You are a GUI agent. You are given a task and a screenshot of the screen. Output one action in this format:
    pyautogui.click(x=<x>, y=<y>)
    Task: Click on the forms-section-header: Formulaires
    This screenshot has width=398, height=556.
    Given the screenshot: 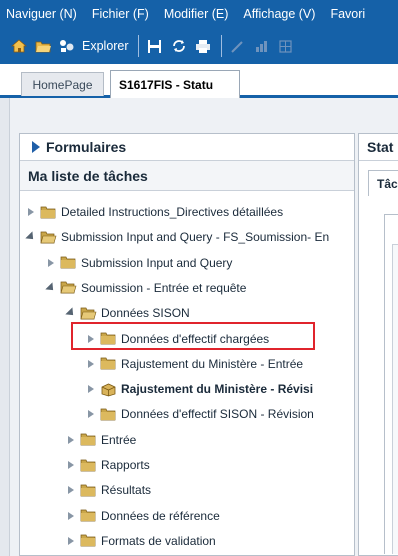 What is the action you would take?
    pyautogui.click(x=187, y=147)
    